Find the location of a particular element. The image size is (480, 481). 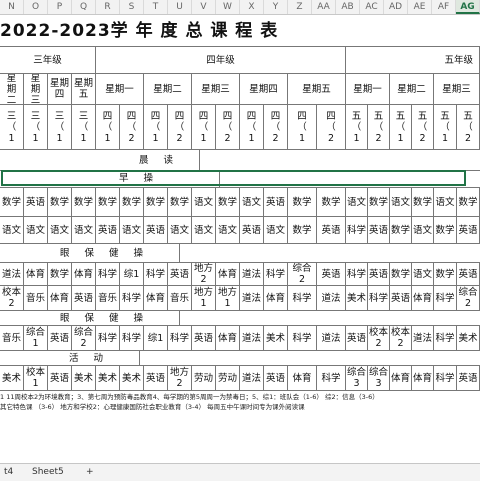

day-cell: 星期 五 is located at coordinates (84, 89).